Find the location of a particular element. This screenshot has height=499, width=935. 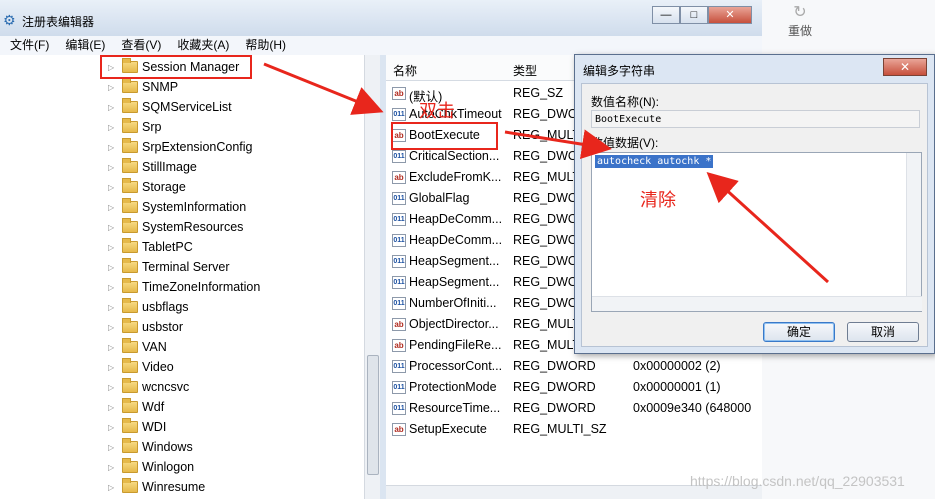

redo-button: ↻ 重做 is located at coordinates (800, 20).